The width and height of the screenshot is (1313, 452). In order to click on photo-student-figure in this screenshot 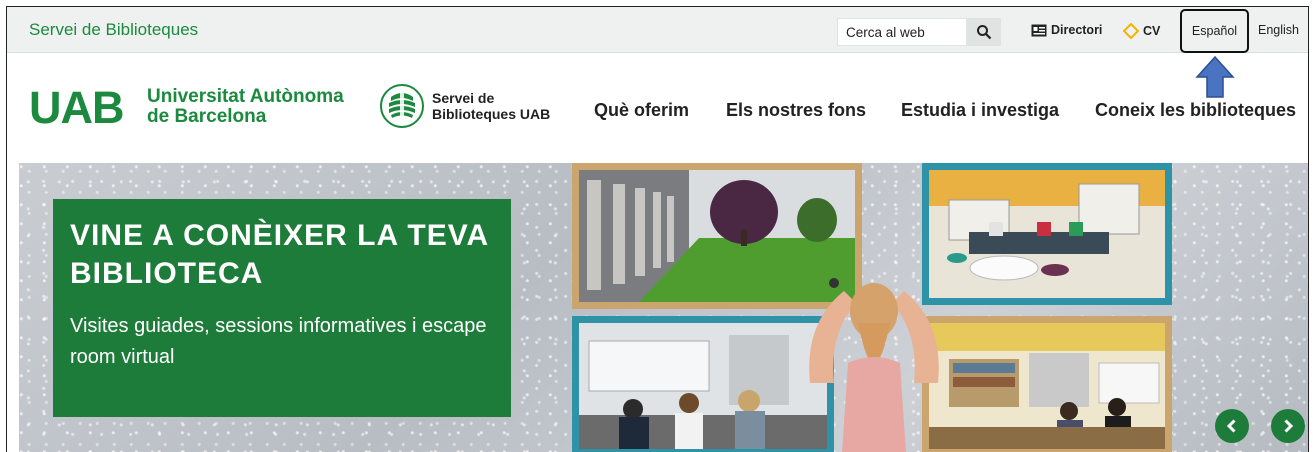, I will do `click(874, 365)`.